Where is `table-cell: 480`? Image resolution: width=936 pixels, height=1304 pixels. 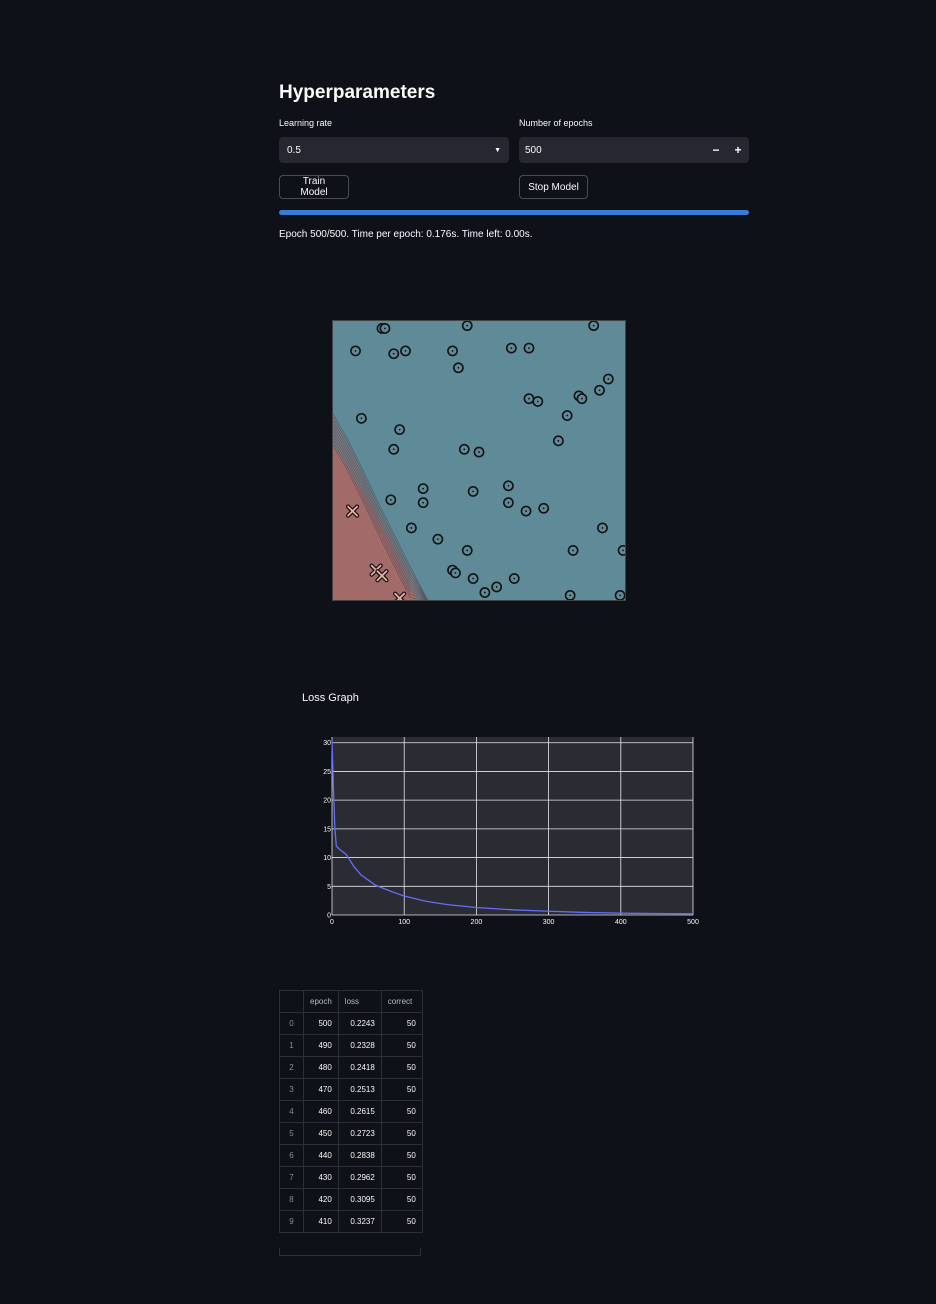 table-cell: 480 is located at coordinates (321, 1067).